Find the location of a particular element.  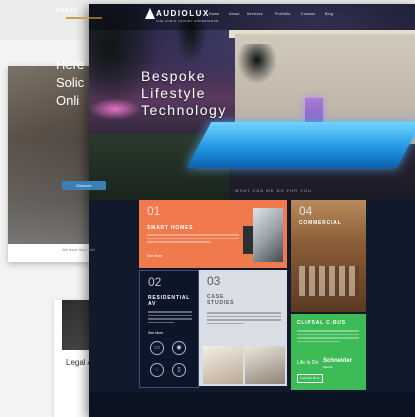

solicitors-note: We have legal Mid is located at coordinates (78, 249).